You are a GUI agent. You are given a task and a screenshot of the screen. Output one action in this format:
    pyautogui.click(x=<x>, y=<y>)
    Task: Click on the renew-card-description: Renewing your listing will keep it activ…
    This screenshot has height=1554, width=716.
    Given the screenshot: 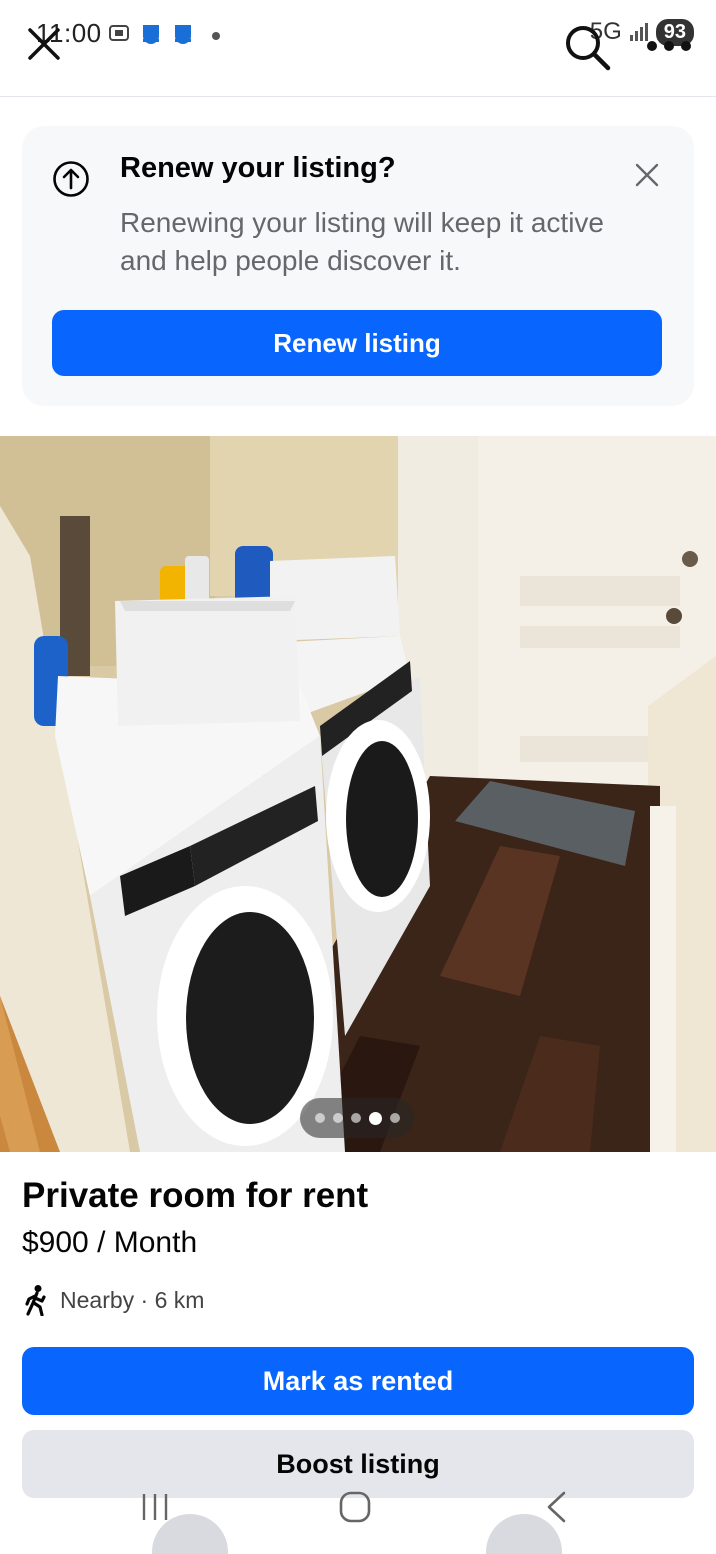 What is the action you would take?
    pyautogui.click(x=362, y=241)
    